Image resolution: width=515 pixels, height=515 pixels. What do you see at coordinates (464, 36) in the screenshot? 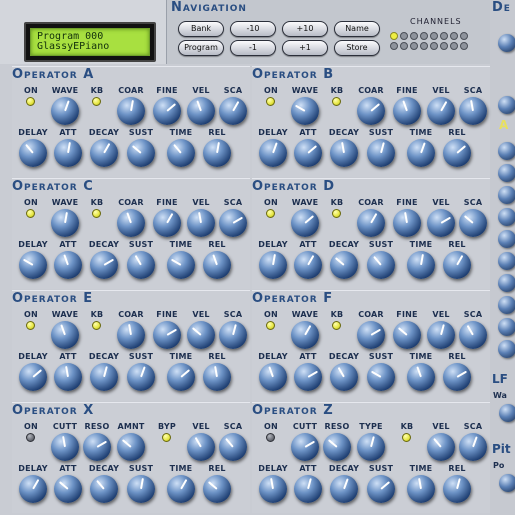
I see `channel-8-dot` at bounding box center [464, 36].